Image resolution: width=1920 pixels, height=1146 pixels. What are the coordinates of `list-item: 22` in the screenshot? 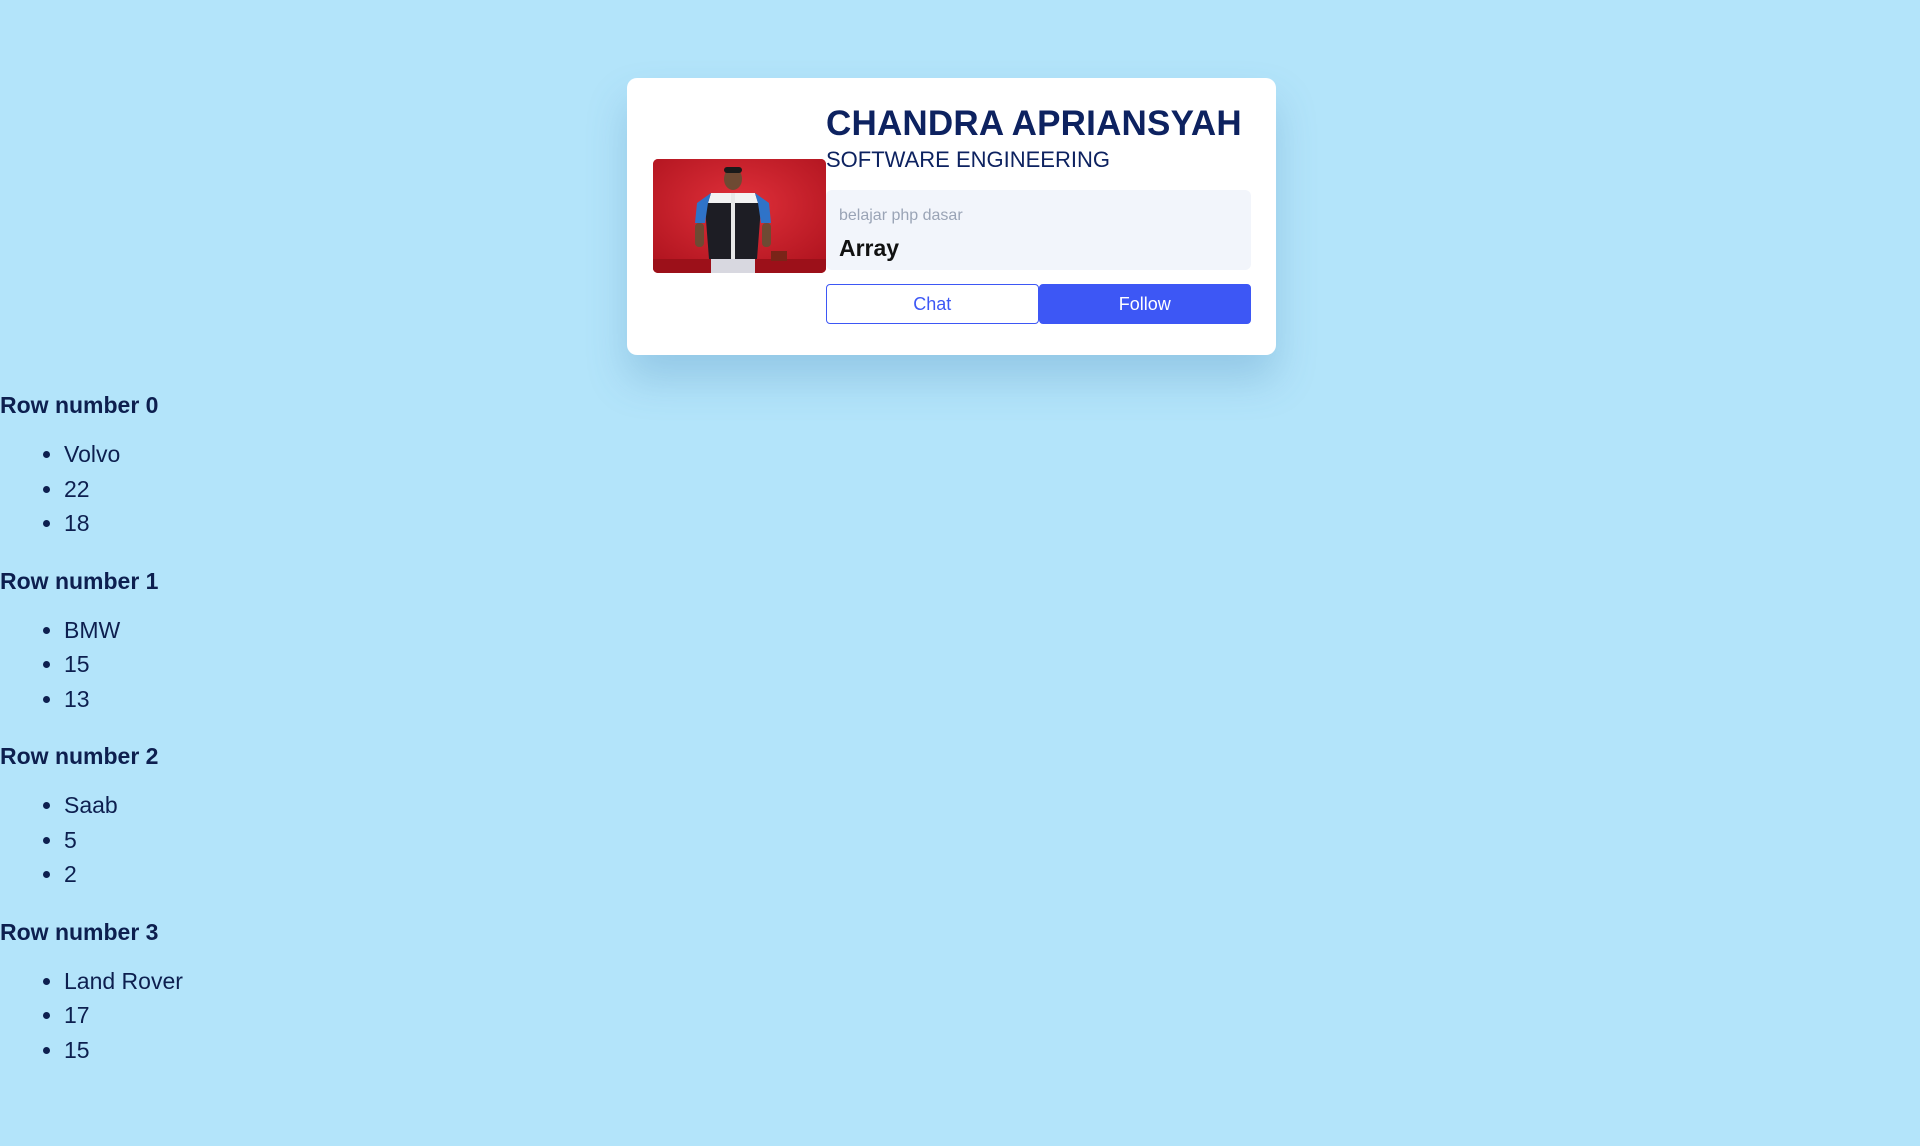 It's located at (332, 489).